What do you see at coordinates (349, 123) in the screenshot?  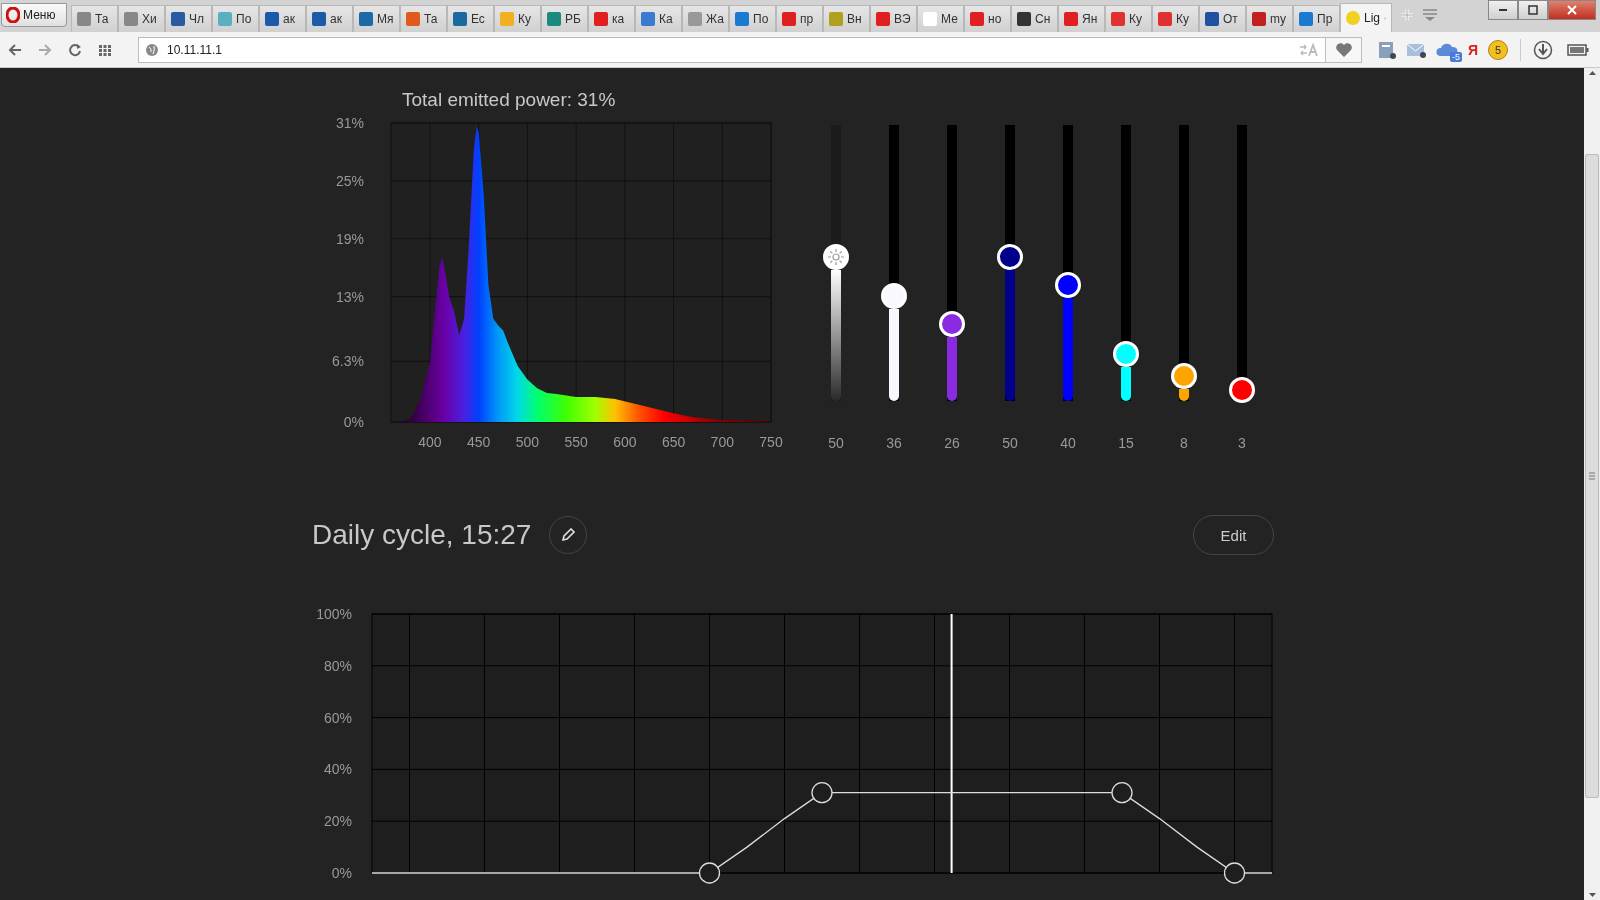 I see `axis-label: 31%` at bounding box center [349, 123].